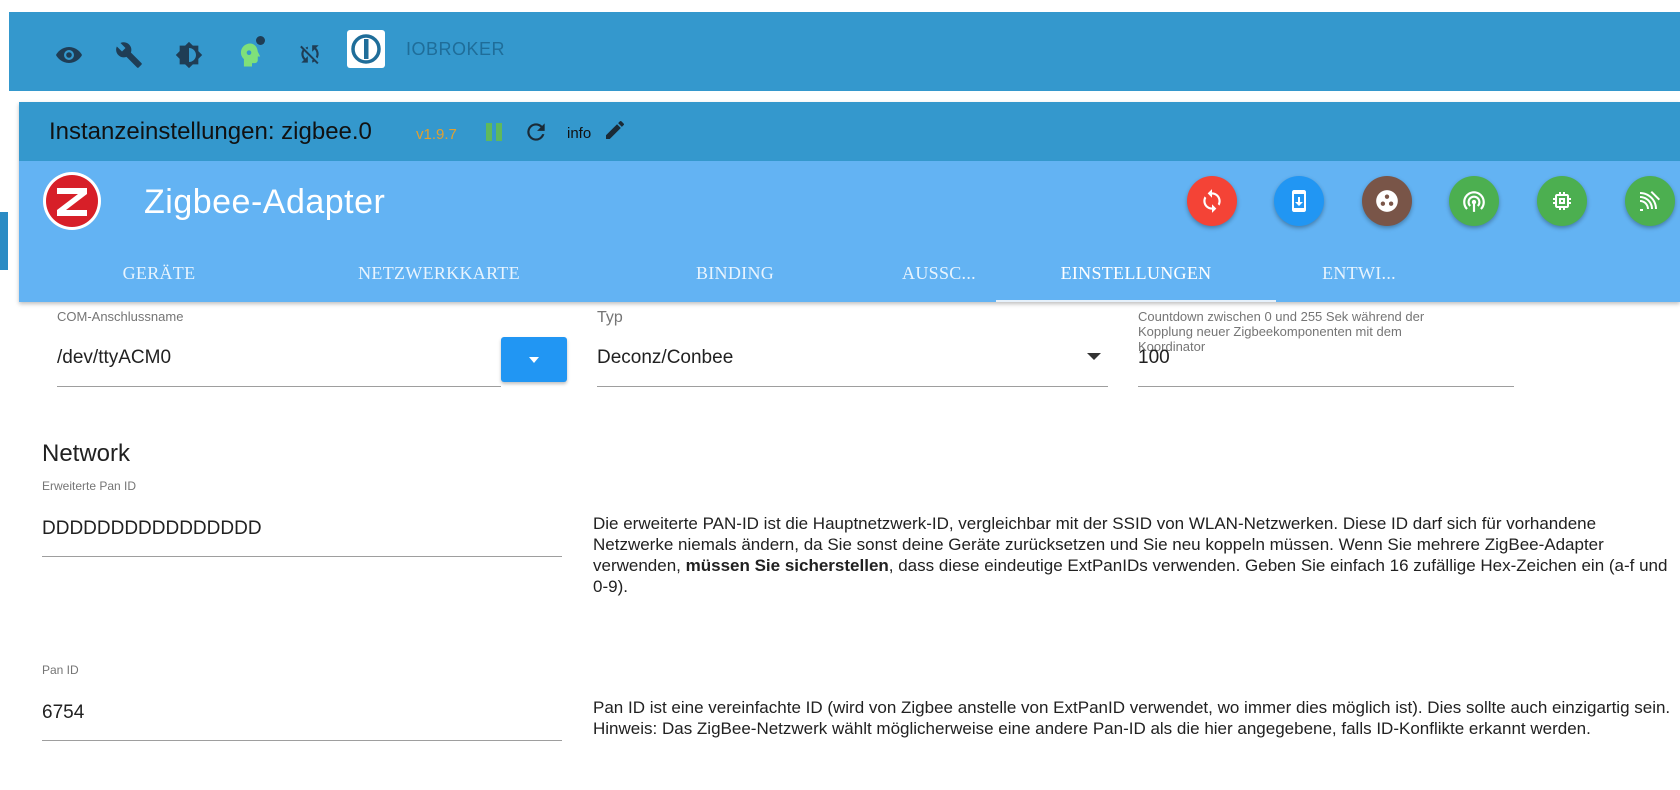  Describe the element at coordinates (1299, 201) in the screenshot. I see `download-phone-button` at that location.